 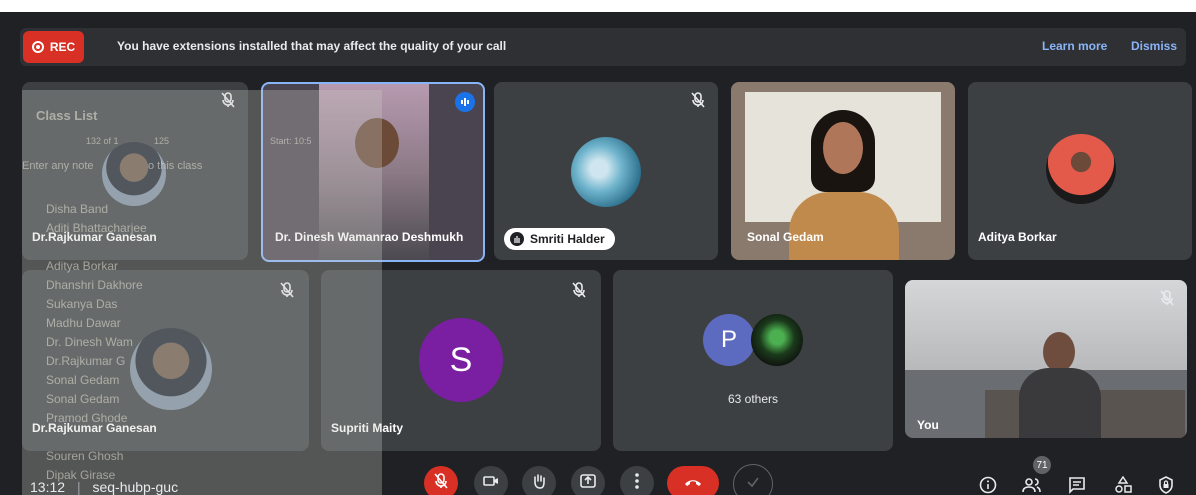 What do you see at coordinates (96, 228) in the screenshot?
I see `class-list-name: Aditi Bhattacharjee` at bounding box center [96, 228].